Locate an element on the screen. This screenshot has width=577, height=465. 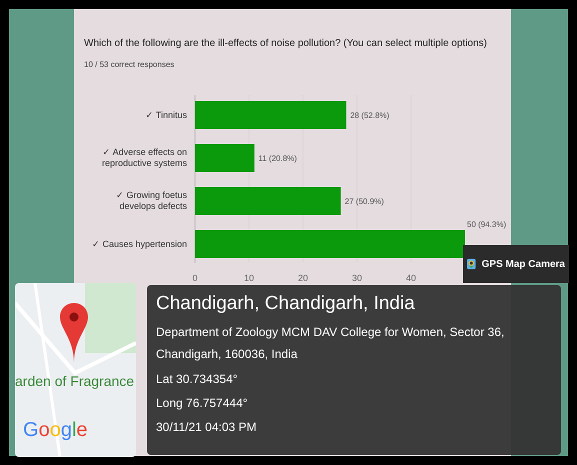
map-place-label: arden of Fragrance is located at coordinates (74, 381).